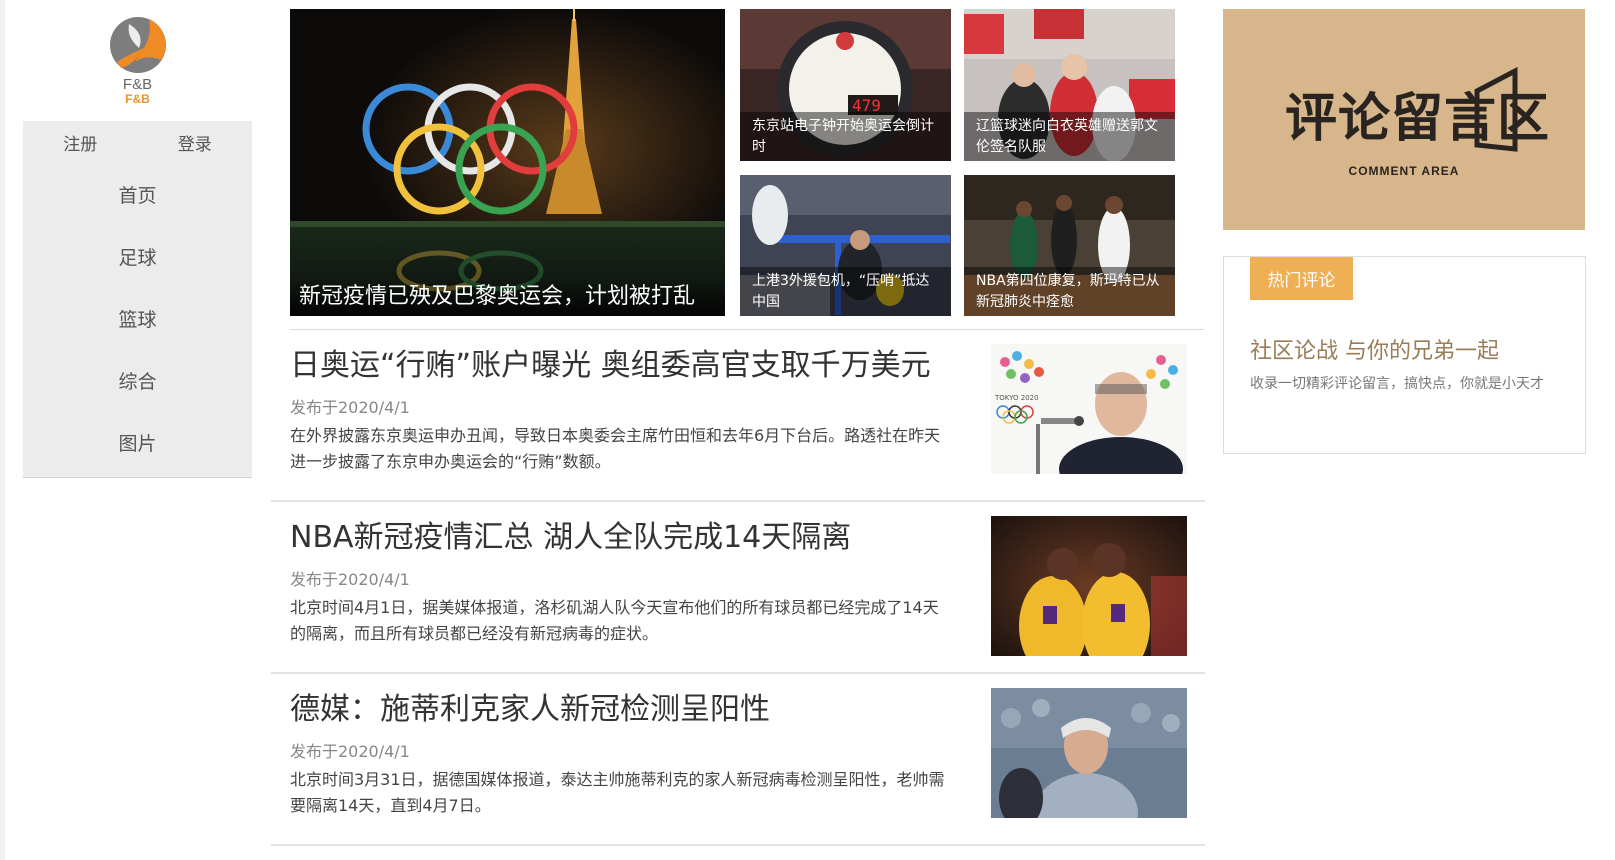  Describe the element at coordinates (845, 291) in the screenshot. I see `tile-caption: 上港3外援包机，“压哨”抵达中国` at that location.